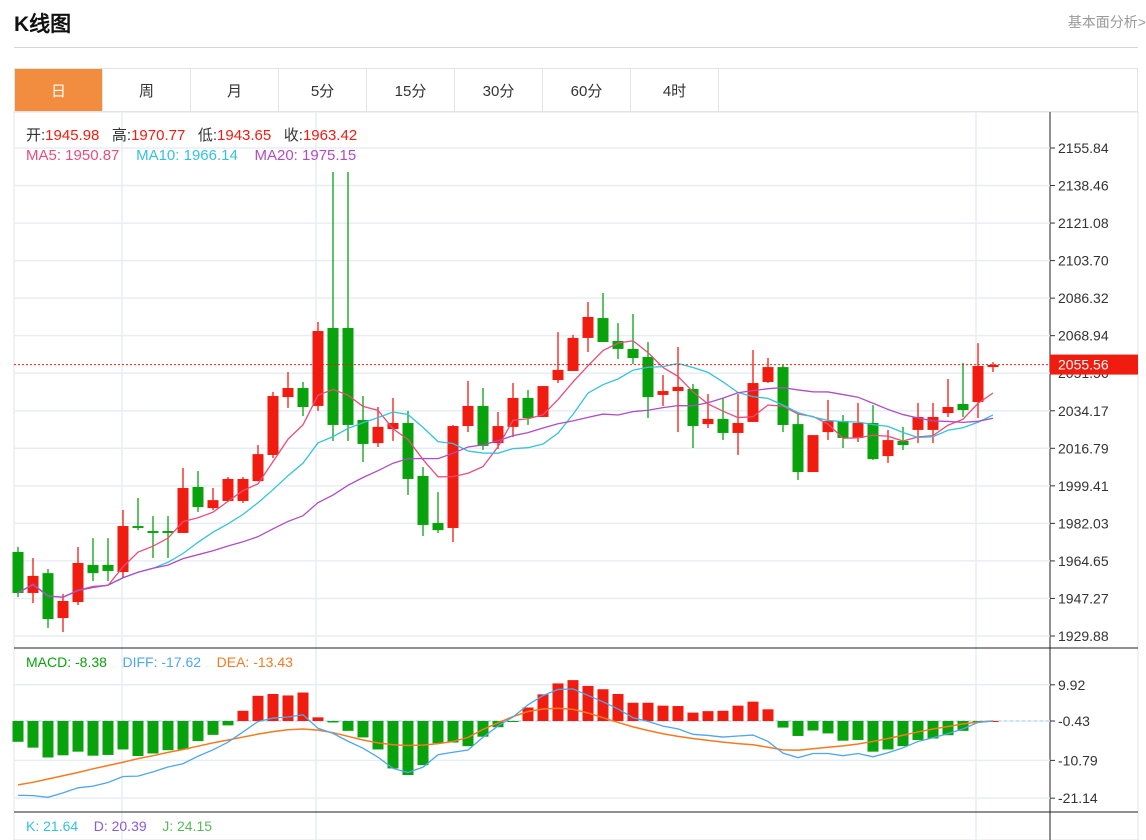 Image resolution: width=1146 pixels, height=840 pixels. What do you see at coordinates (121, 135) in the screenshot?
I see `high-label: 高:` at bounding box center [121, 135].